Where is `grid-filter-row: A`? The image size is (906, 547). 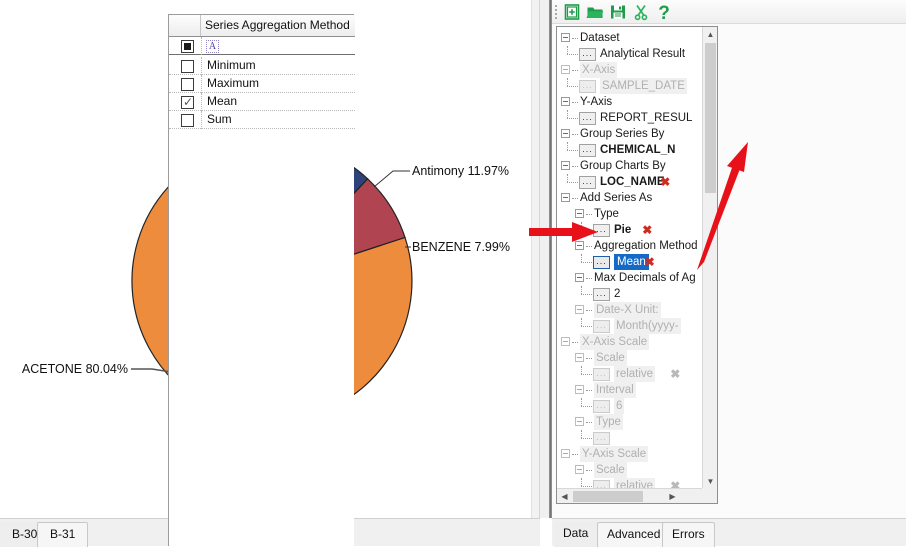
grid-filter-row: A is located at coordinates (262, 46).